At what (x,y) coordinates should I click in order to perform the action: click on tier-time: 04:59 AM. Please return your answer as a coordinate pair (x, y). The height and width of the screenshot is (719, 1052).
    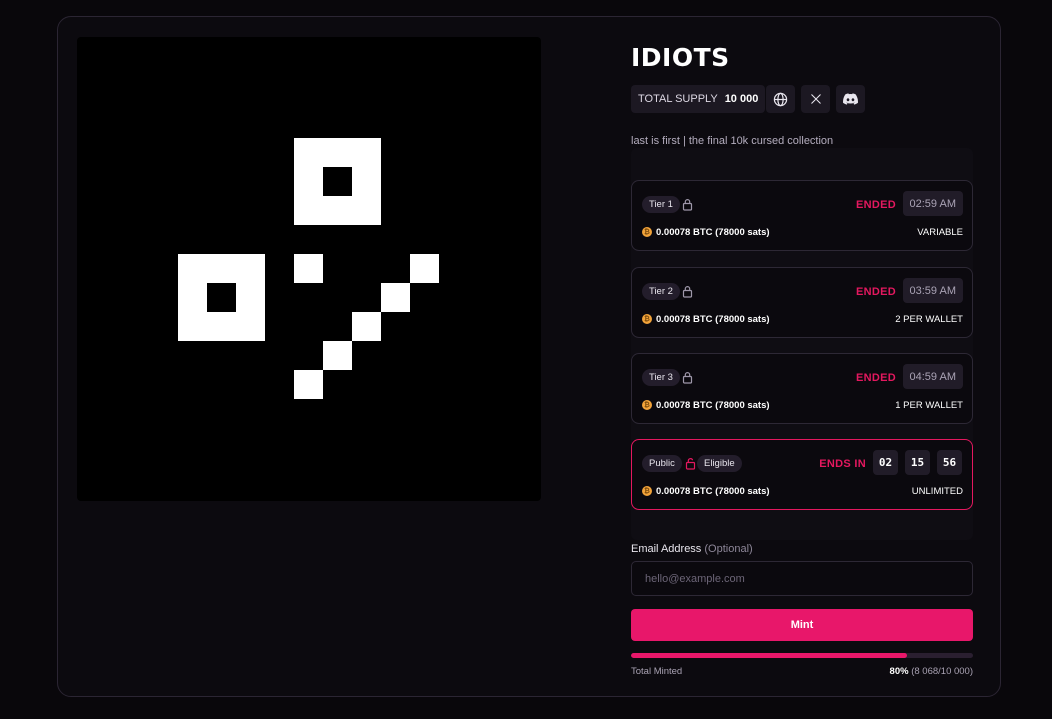
    Looking at the image, I should click on (932, 376).